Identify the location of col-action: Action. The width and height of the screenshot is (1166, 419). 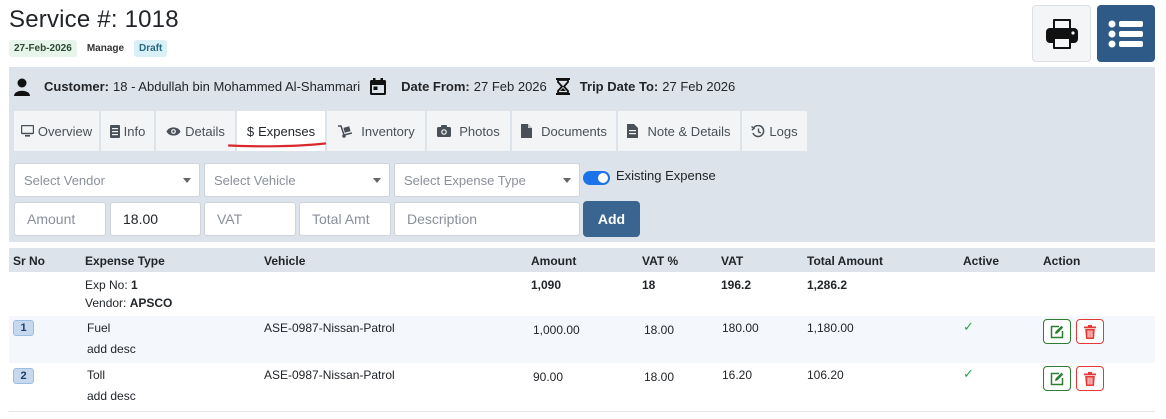
(1062, 261).